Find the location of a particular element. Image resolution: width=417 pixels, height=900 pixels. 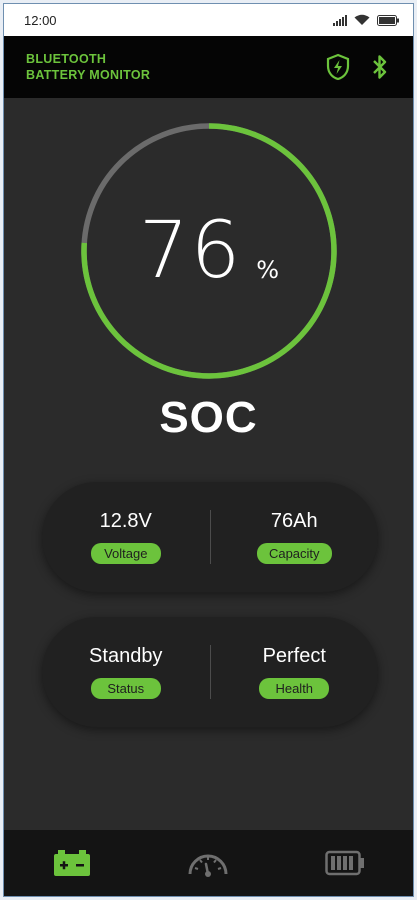

battery-status-icon is located at coordinates (388, 20).